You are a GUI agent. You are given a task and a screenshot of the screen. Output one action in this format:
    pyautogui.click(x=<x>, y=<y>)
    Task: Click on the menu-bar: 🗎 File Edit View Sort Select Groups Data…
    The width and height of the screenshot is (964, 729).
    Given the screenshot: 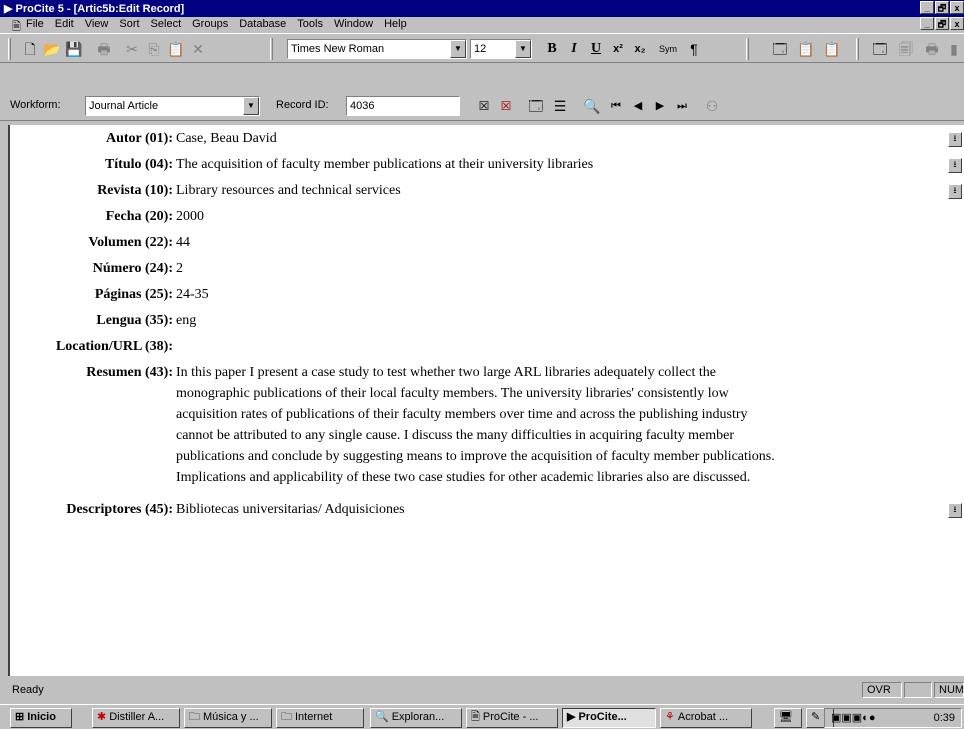 What is the action you would take?
    pyautogui.click(x=482, y=25)
    